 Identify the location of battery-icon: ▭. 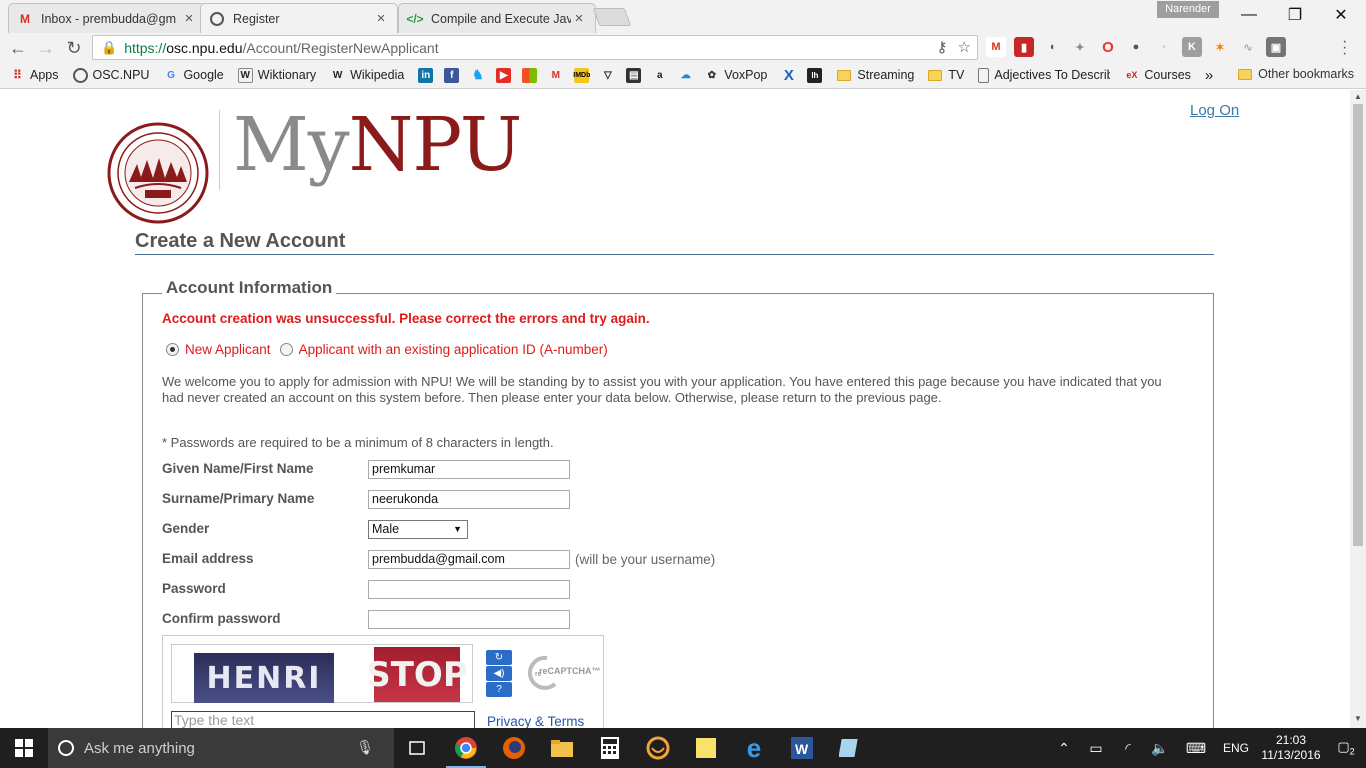
(1096, 748).